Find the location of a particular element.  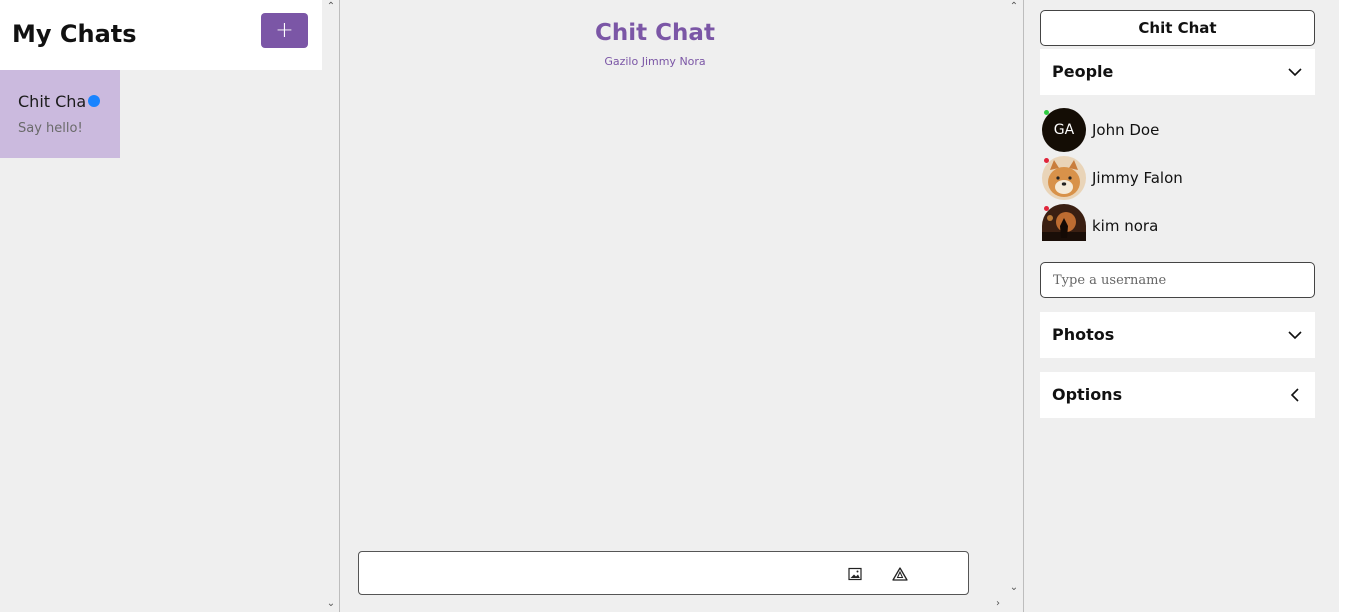

chat-list-title: My Chats is located at coordinates (74, 34).